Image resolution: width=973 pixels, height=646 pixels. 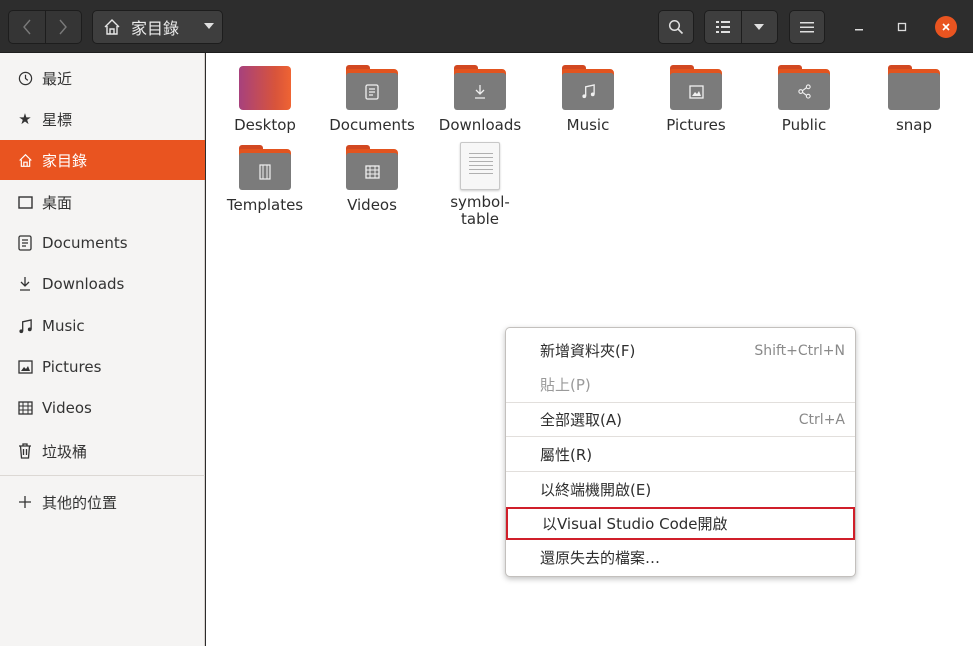 What do you see at coordinates (102, 202) in the screenshot?
I see `sidebar-item-desktop: 桌面` at bounding box center [102, 202].